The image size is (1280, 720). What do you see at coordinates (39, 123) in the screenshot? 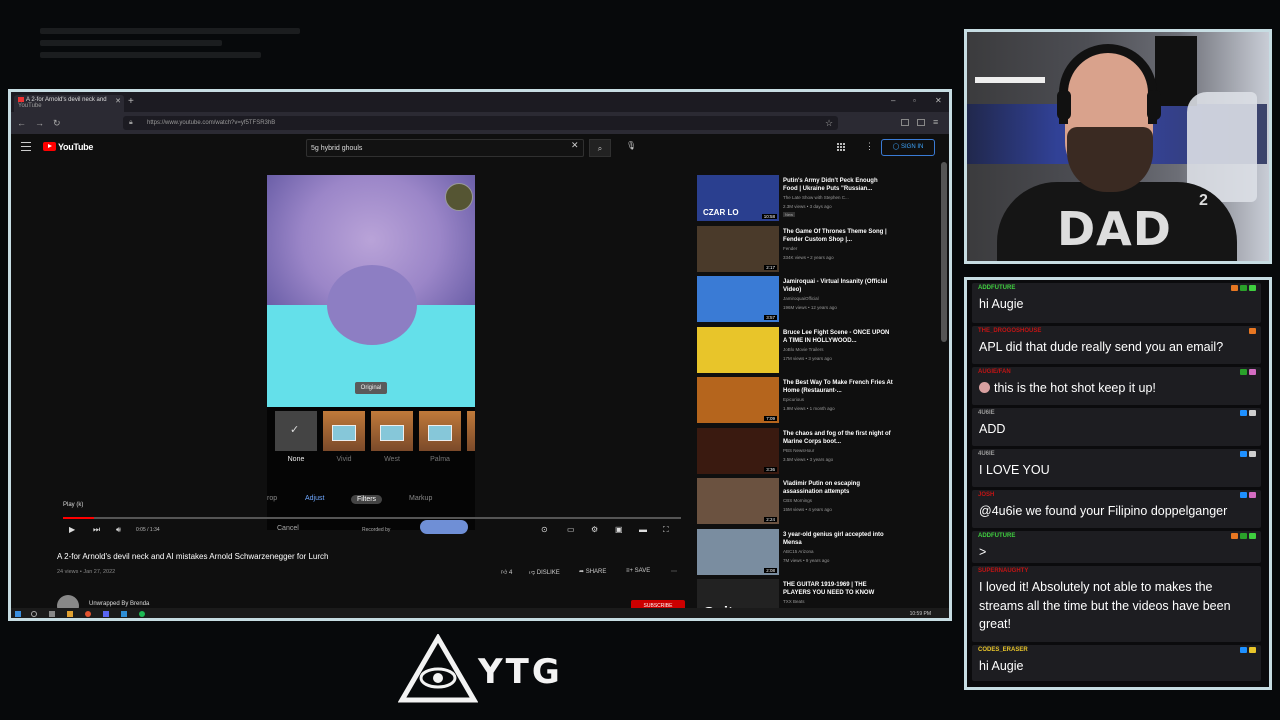
I see `forward-icon: →` at bounding box center [39, 123].